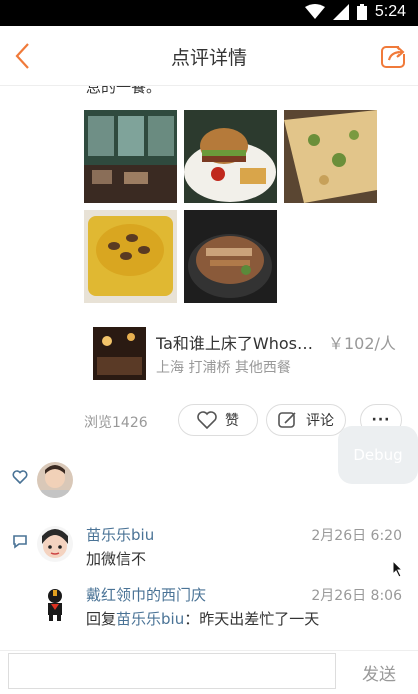 The height and width of the screenshot is (694, 418). I want to click on like-button: 赞, so click(218, 420).